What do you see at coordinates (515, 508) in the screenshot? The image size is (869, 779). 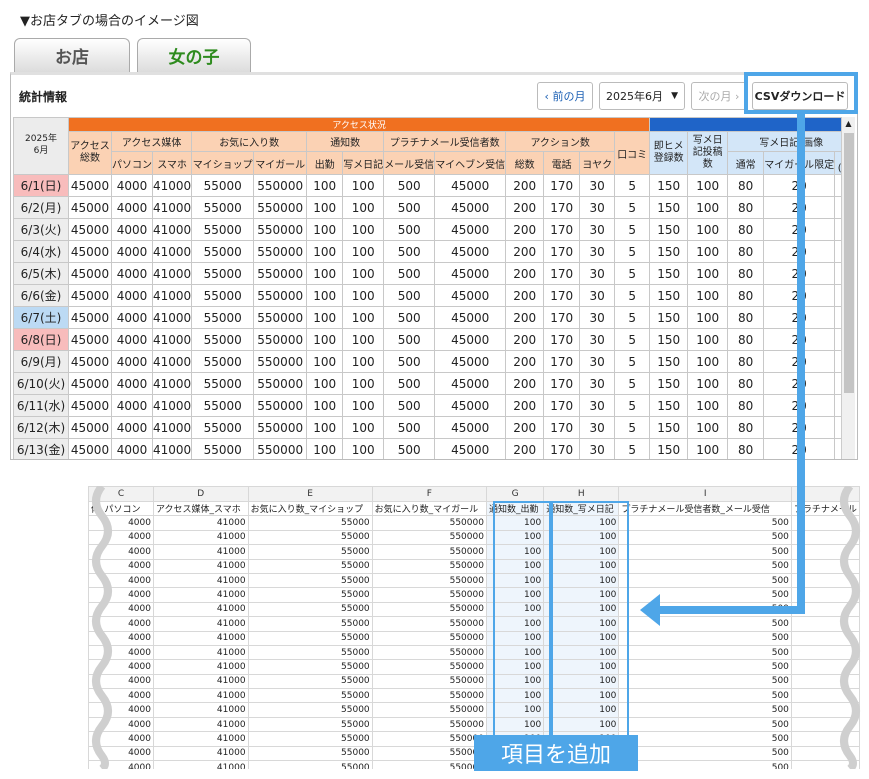 I see `header-cell: 通知数_出勤` at bounding box center [515, 508].